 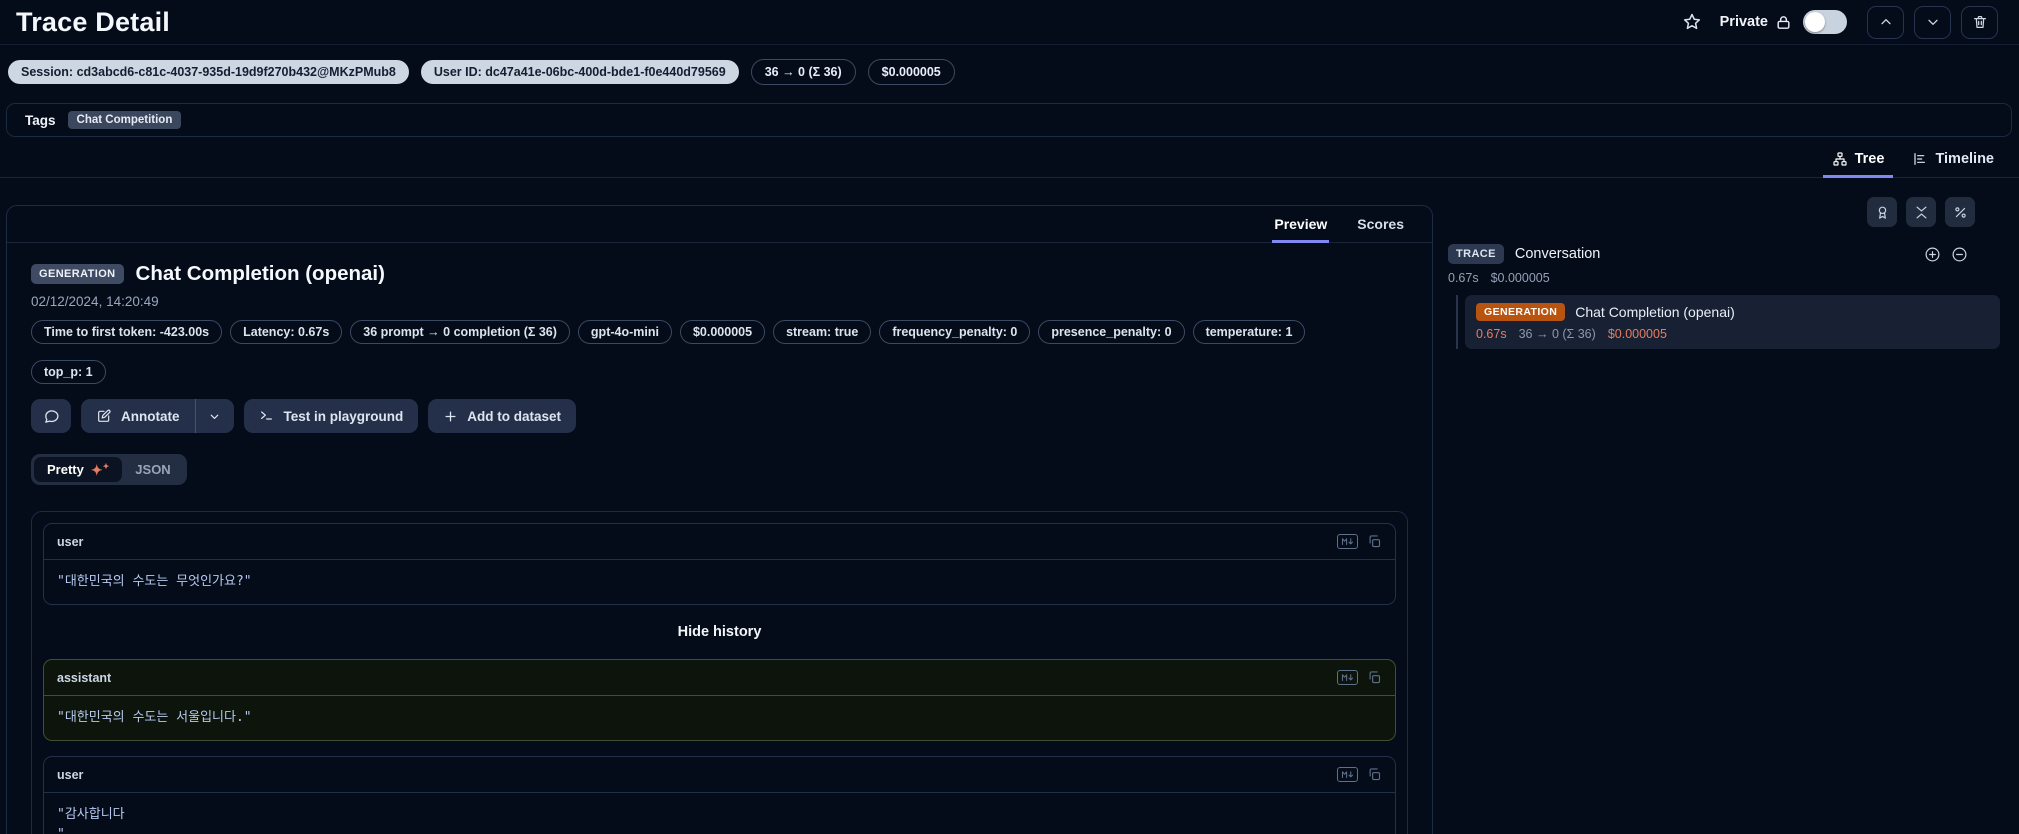 I want to click on generation-type-badge: GENERATION, so click(x=1521, y=312).